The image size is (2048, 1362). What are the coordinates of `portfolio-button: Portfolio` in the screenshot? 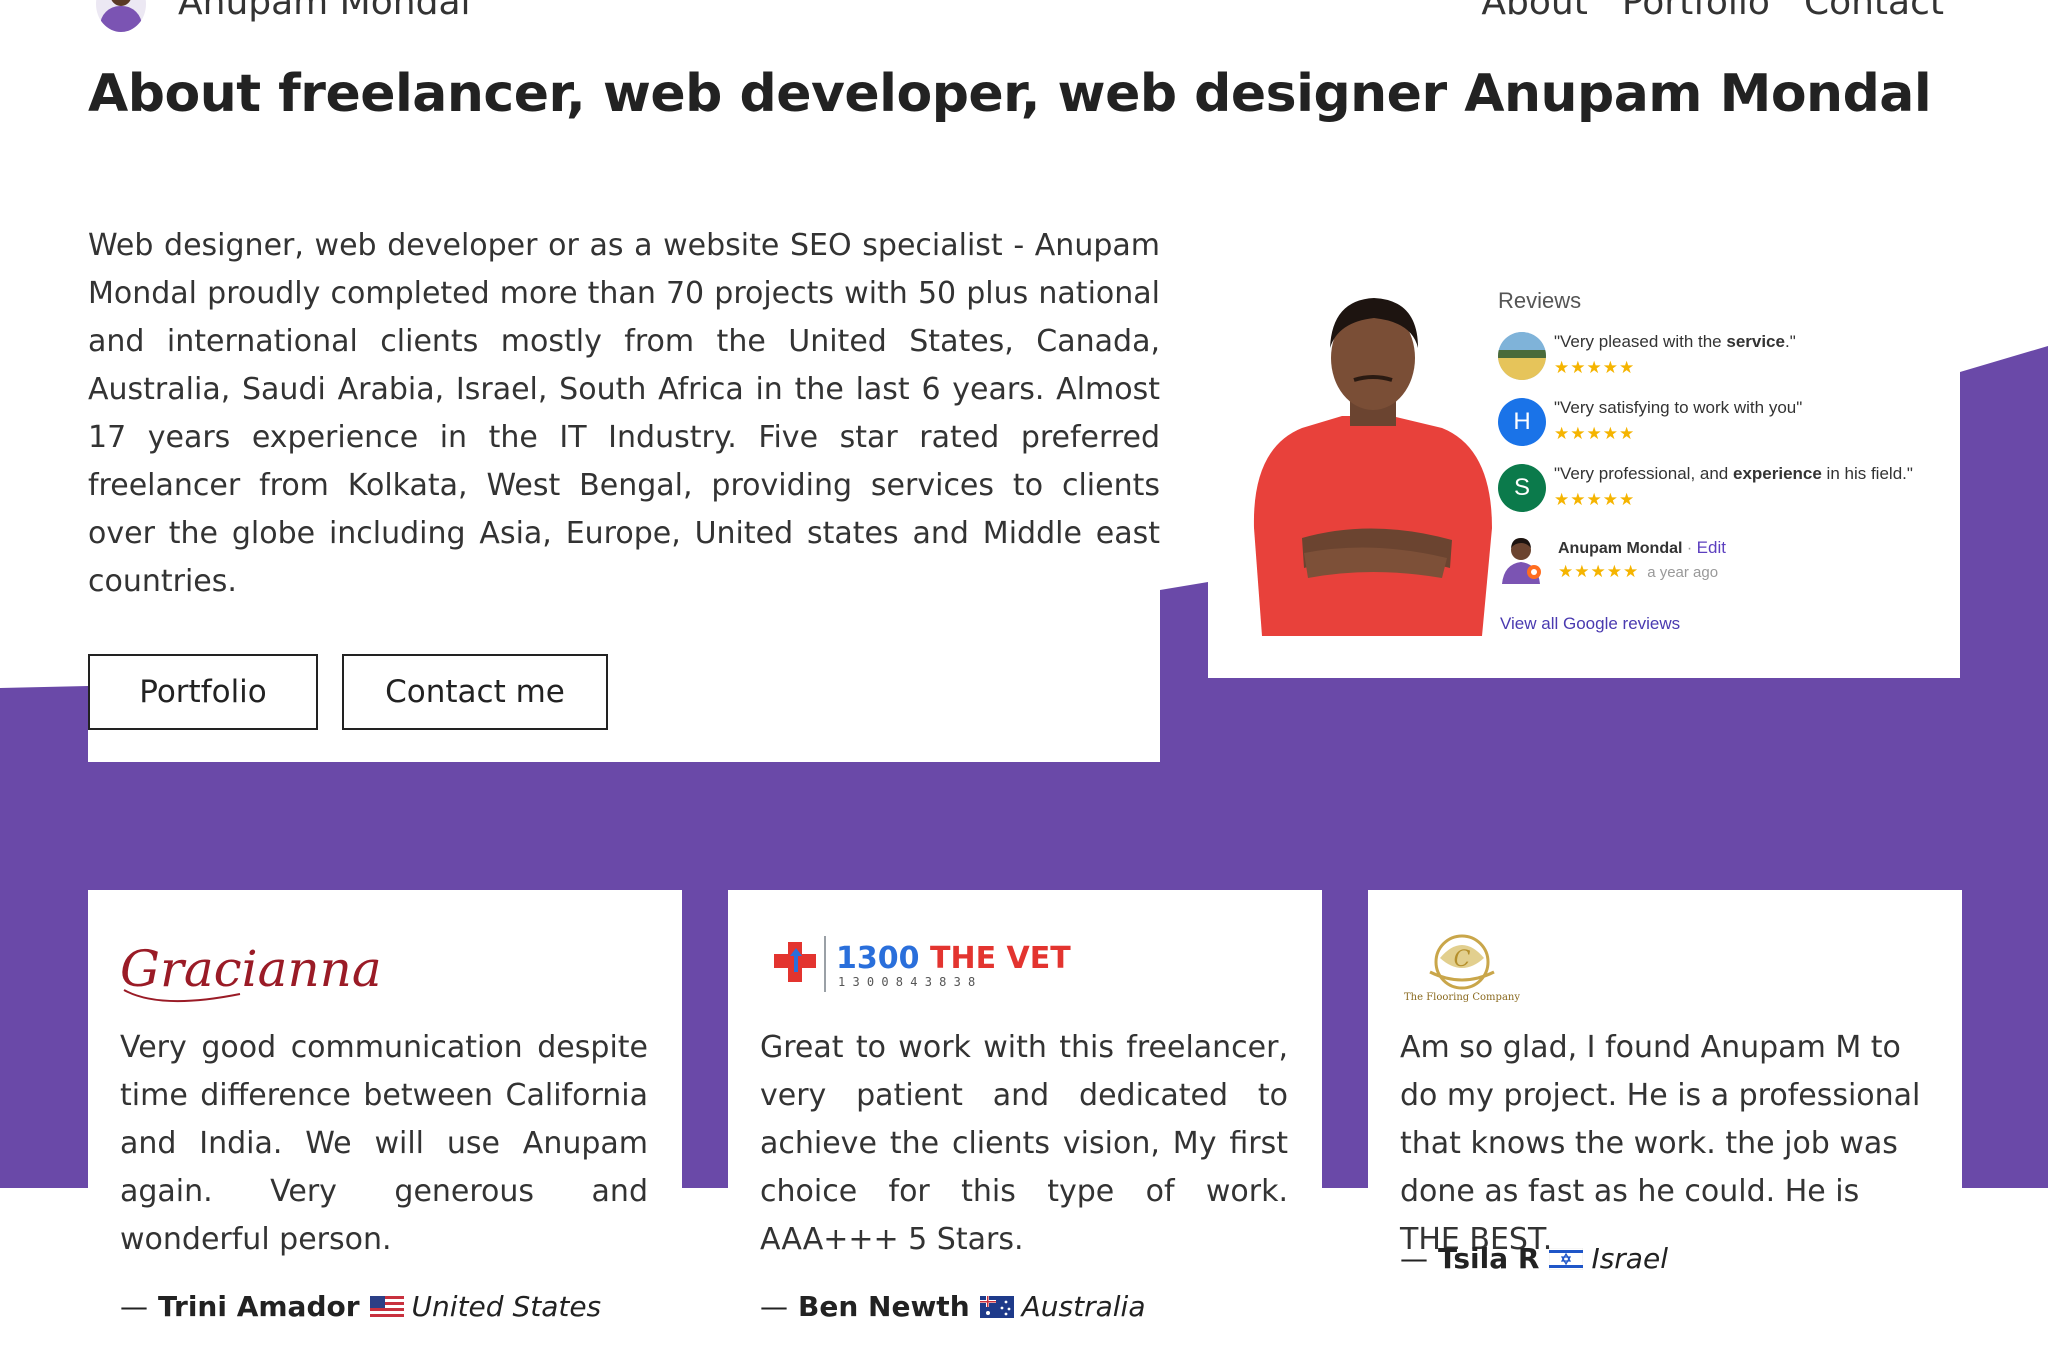 It's located at (203, 692).